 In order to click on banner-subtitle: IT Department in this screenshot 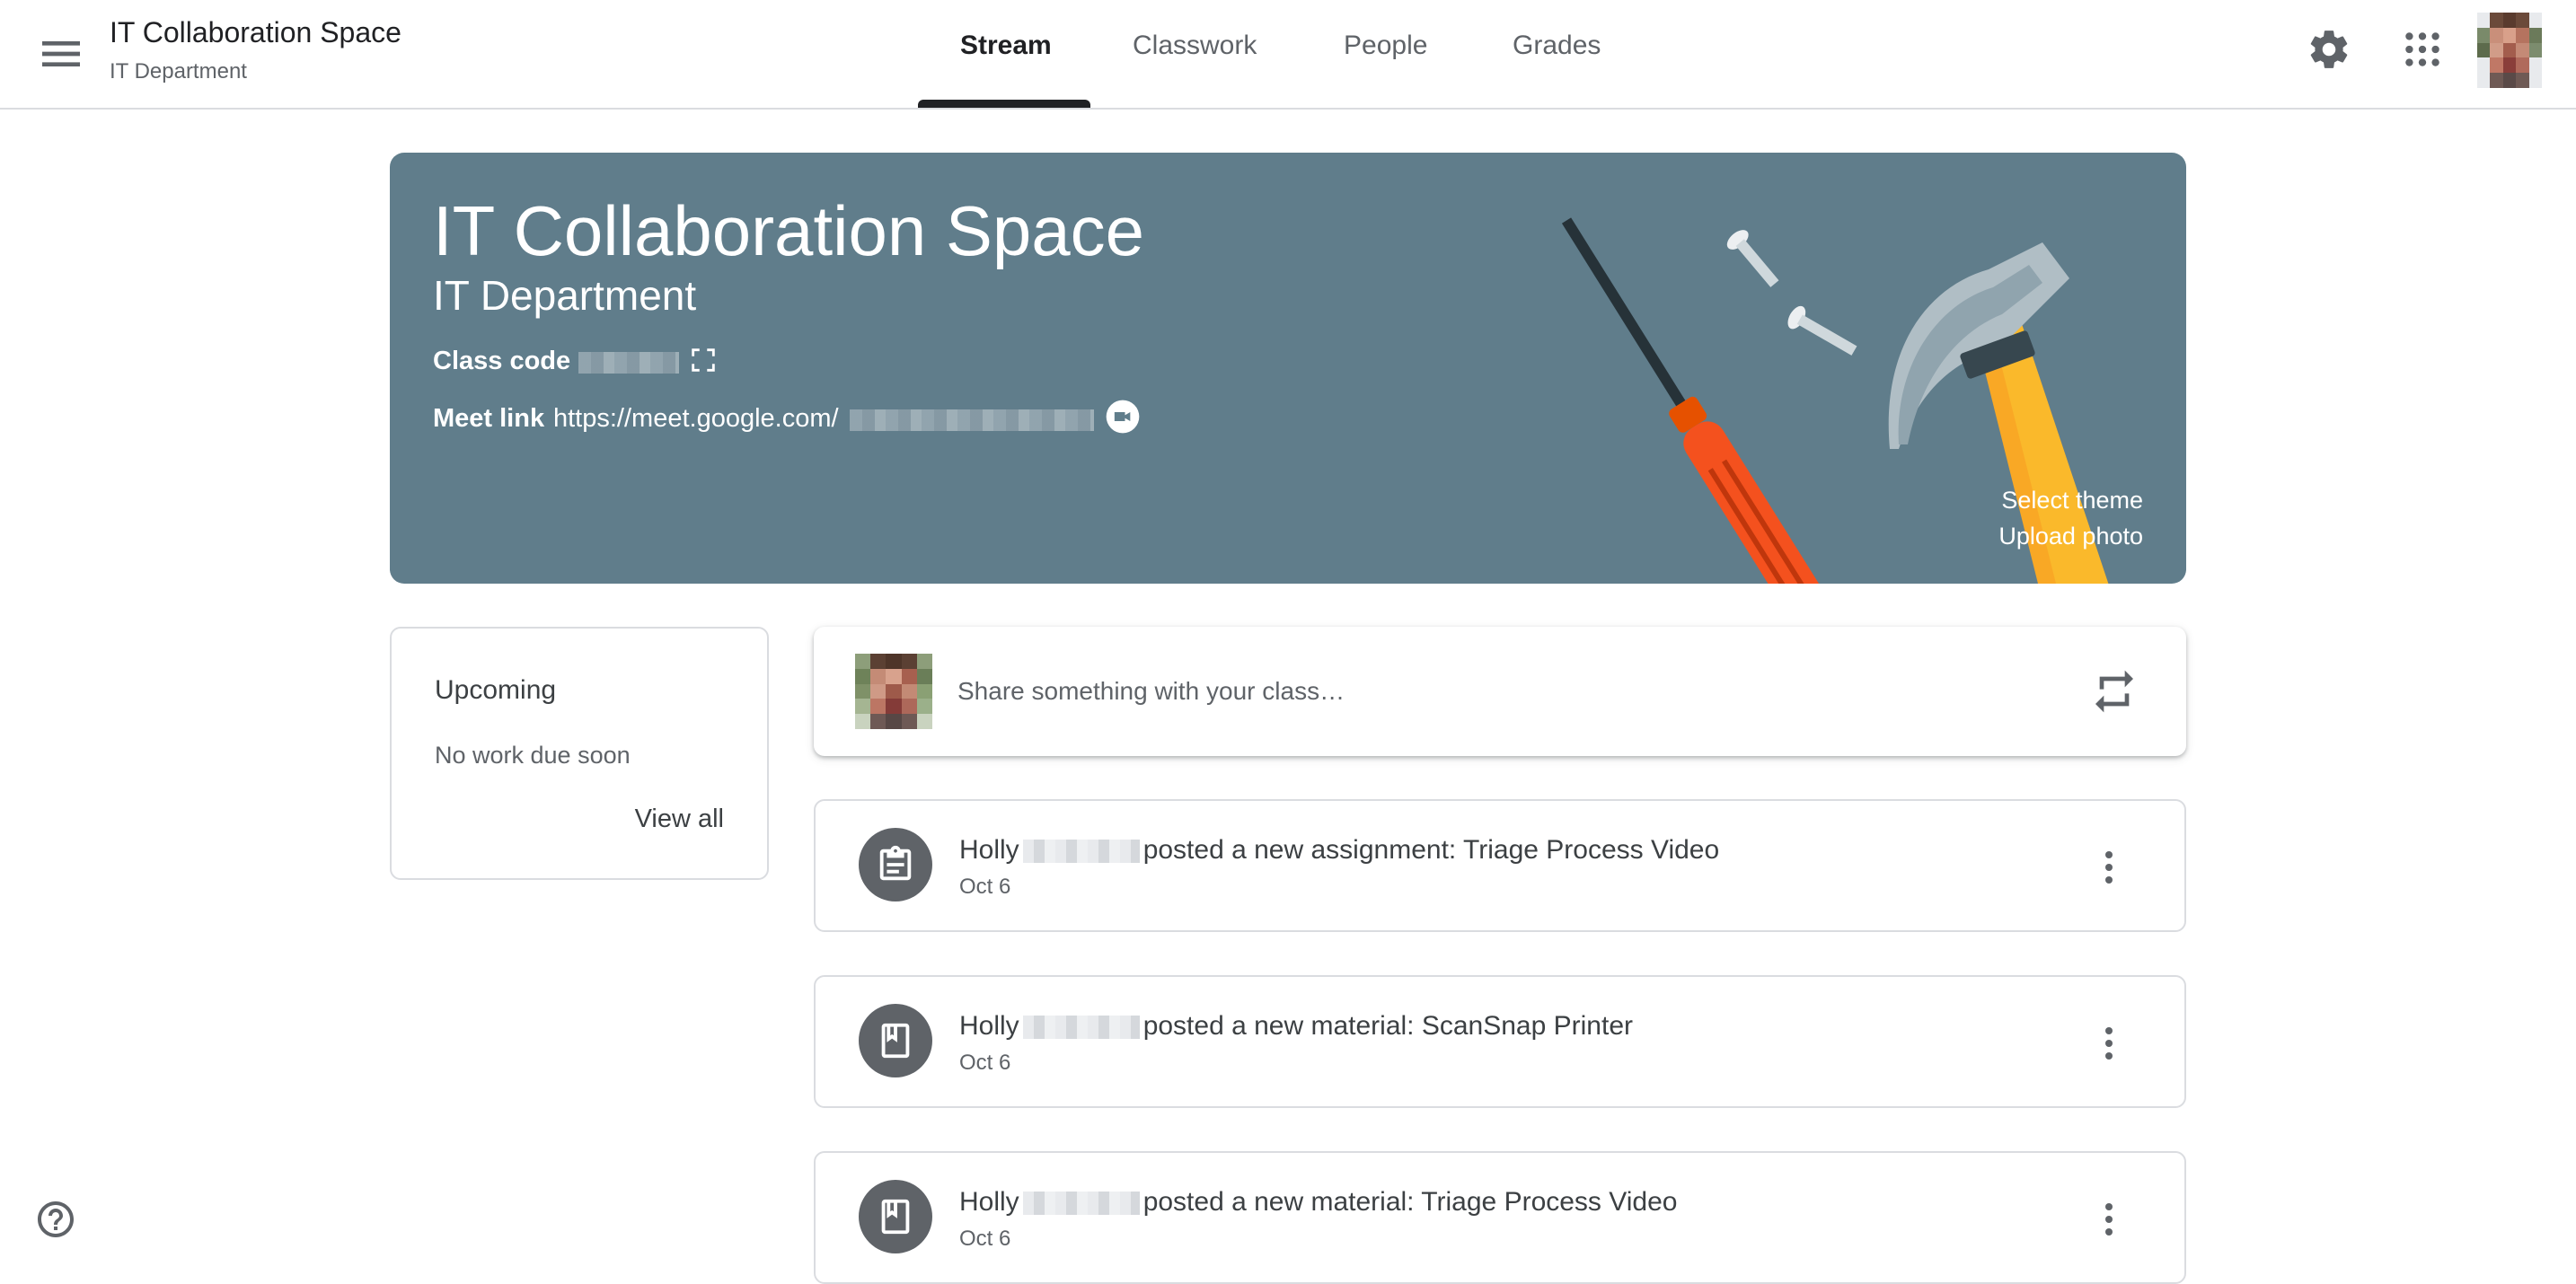, I will do `click(565, 295)`.